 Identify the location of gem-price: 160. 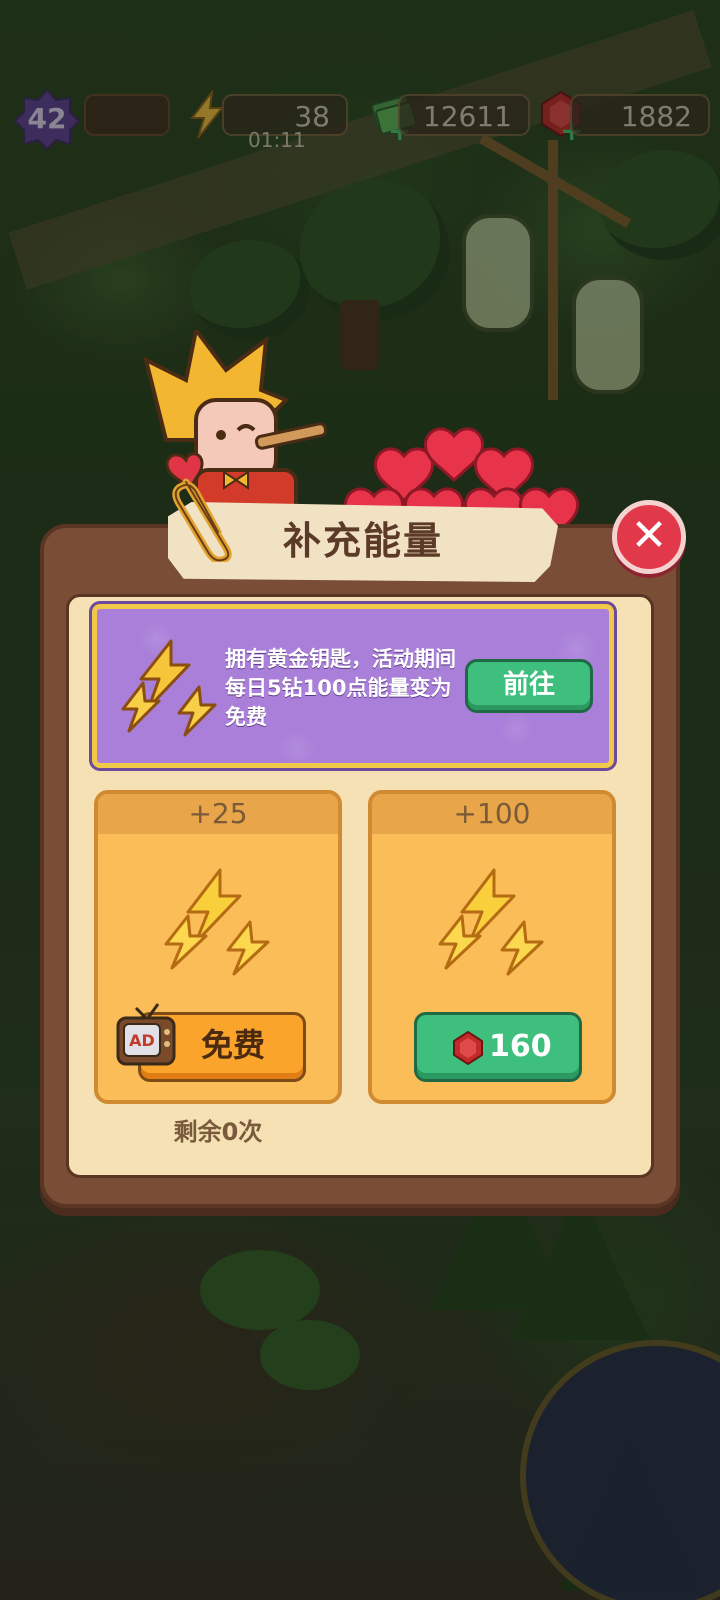
(520, 1046).